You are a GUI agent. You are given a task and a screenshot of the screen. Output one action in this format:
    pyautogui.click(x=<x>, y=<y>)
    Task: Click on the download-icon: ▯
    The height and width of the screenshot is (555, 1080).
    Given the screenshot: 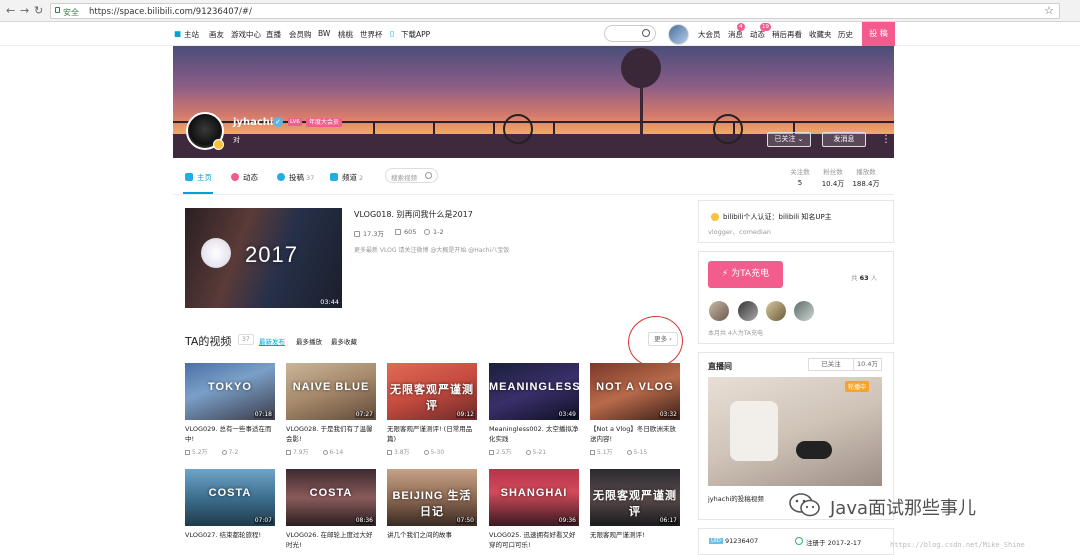 What is the action you would take?
    pyautogui.click(x=392, y=33)
    